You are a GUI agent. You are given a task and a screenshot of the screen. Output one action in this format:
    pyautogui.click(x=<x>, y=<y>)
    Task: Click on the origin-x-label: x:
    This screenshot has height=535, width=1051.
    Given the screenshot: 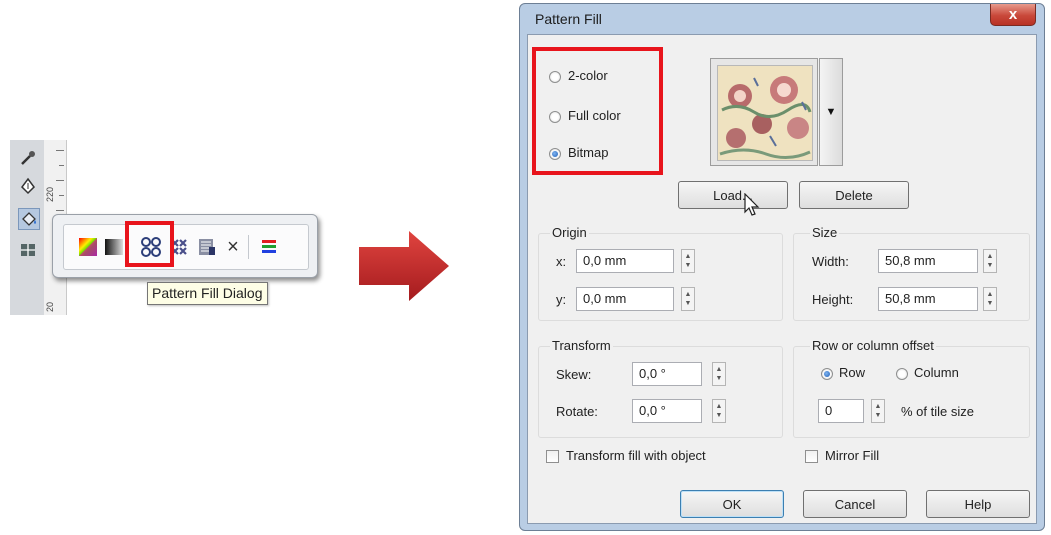 What is the action you would take?
    pyautogui.click(x=561, y=261)
    